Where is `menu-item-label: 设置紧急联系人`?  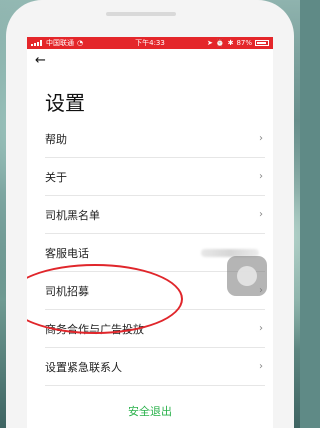
menu-item-label: 设置紧急联系人 is located at coordinates (83, 367).